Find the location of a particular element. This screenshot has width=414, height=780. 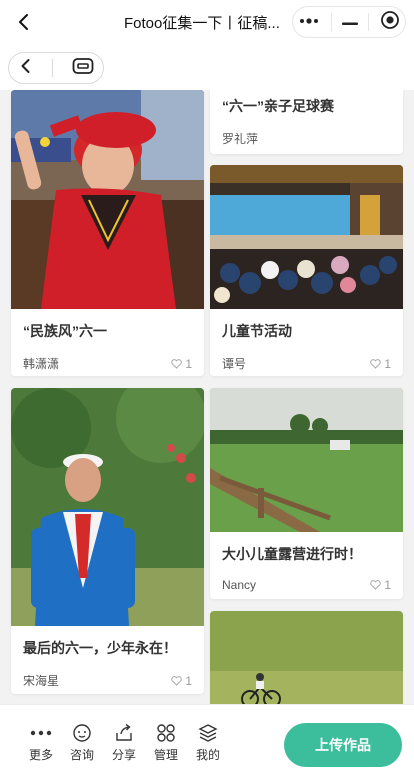

work-meta: 罗礼萍 is located at coordinates (306, 138).